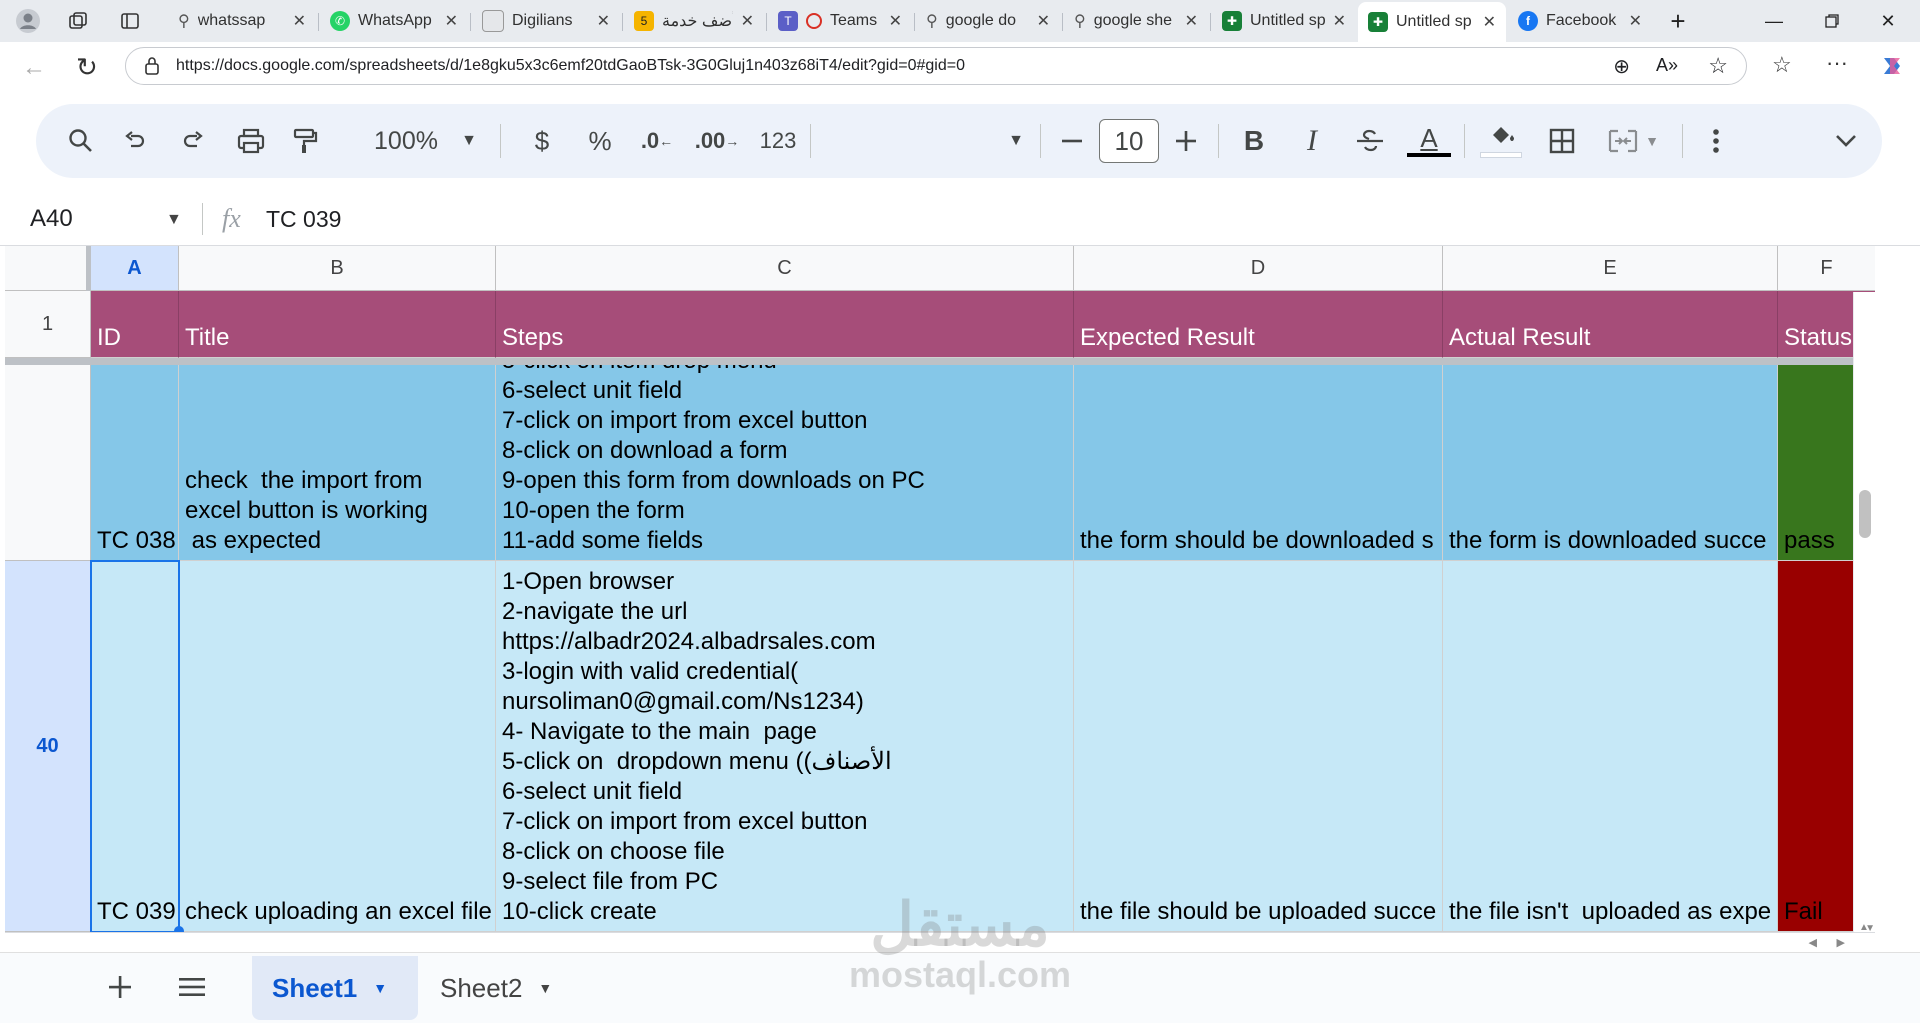 This screenshot has width=1920, height=1030. What do you see at coordinates (1782, 65) in the screenshot?
I see `favorites-icon: ☆` at bounding box center [1782, 65].